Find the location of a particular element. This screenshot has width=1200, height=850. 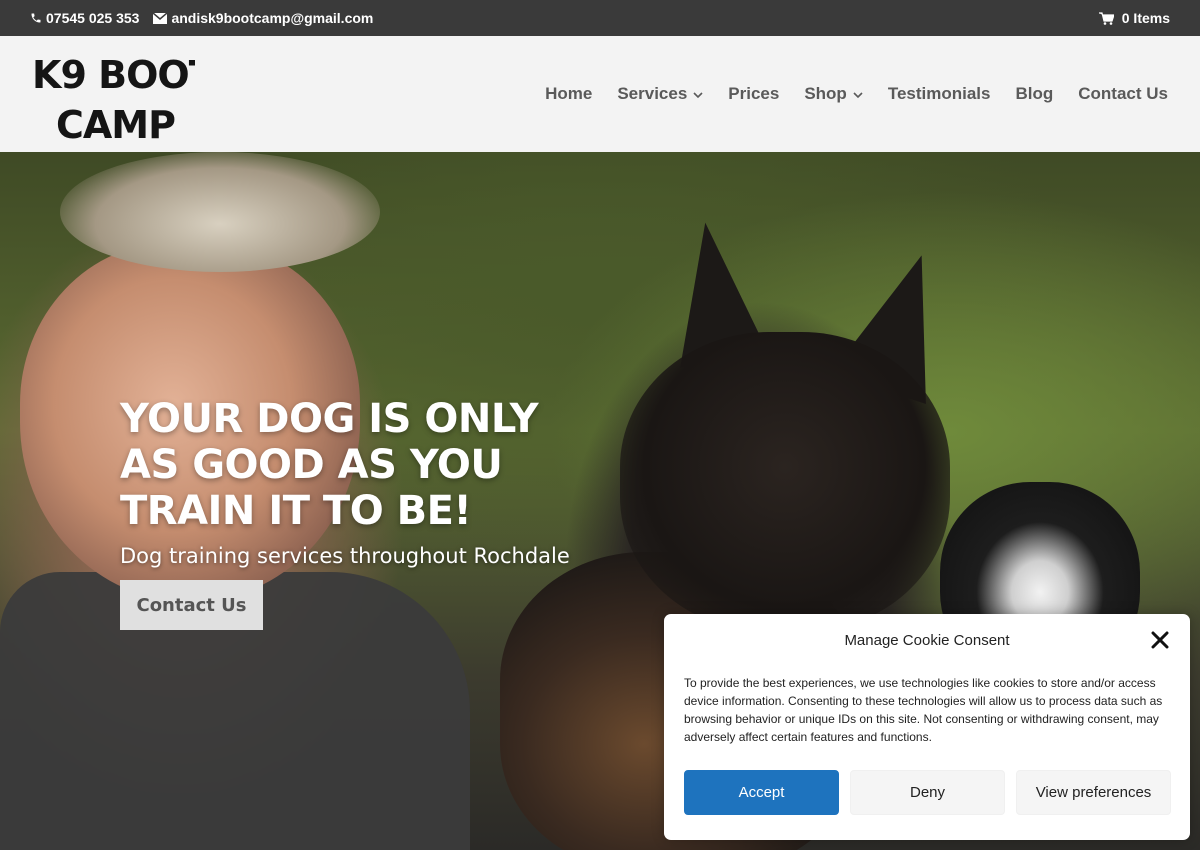

phone-icon is located at coordinates (36, 18).